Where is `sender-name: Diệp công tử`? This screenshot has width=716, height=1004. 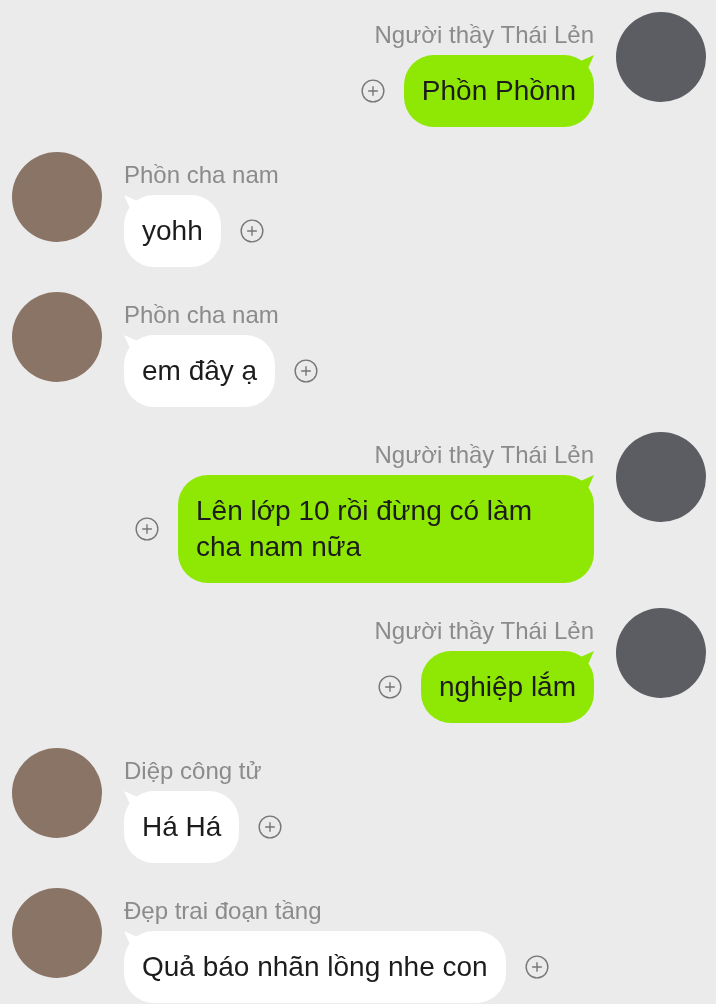
sender-name: Diệp công tử is located at coordinates (193, 771).